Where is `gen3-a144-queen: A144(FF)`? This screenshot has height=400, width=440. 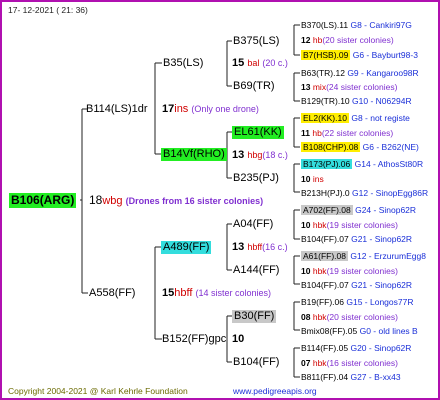 gen3-a144-queen: A144(FF) is located at coordinates (256, 270).